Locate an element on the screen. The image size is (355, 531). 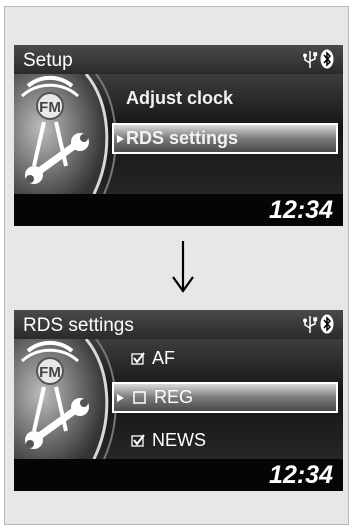
menu-item-label: AF is located at coordinates (164, 358).